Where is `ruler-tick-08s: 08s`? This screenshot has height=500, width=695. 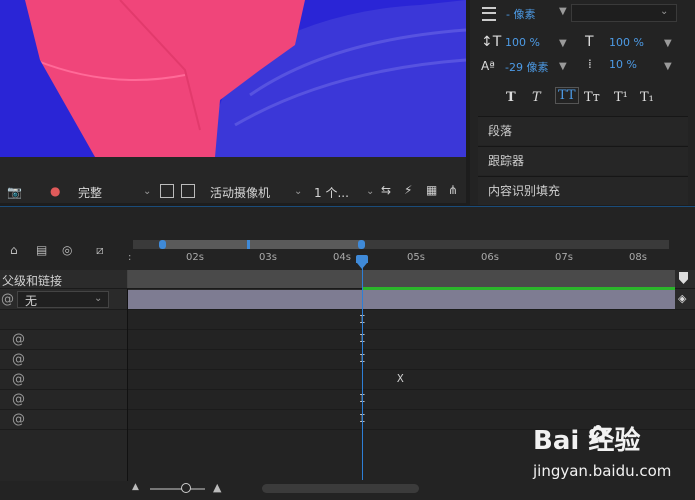
ruler-tick-08s: 08s is located at coordinates (638, 257).